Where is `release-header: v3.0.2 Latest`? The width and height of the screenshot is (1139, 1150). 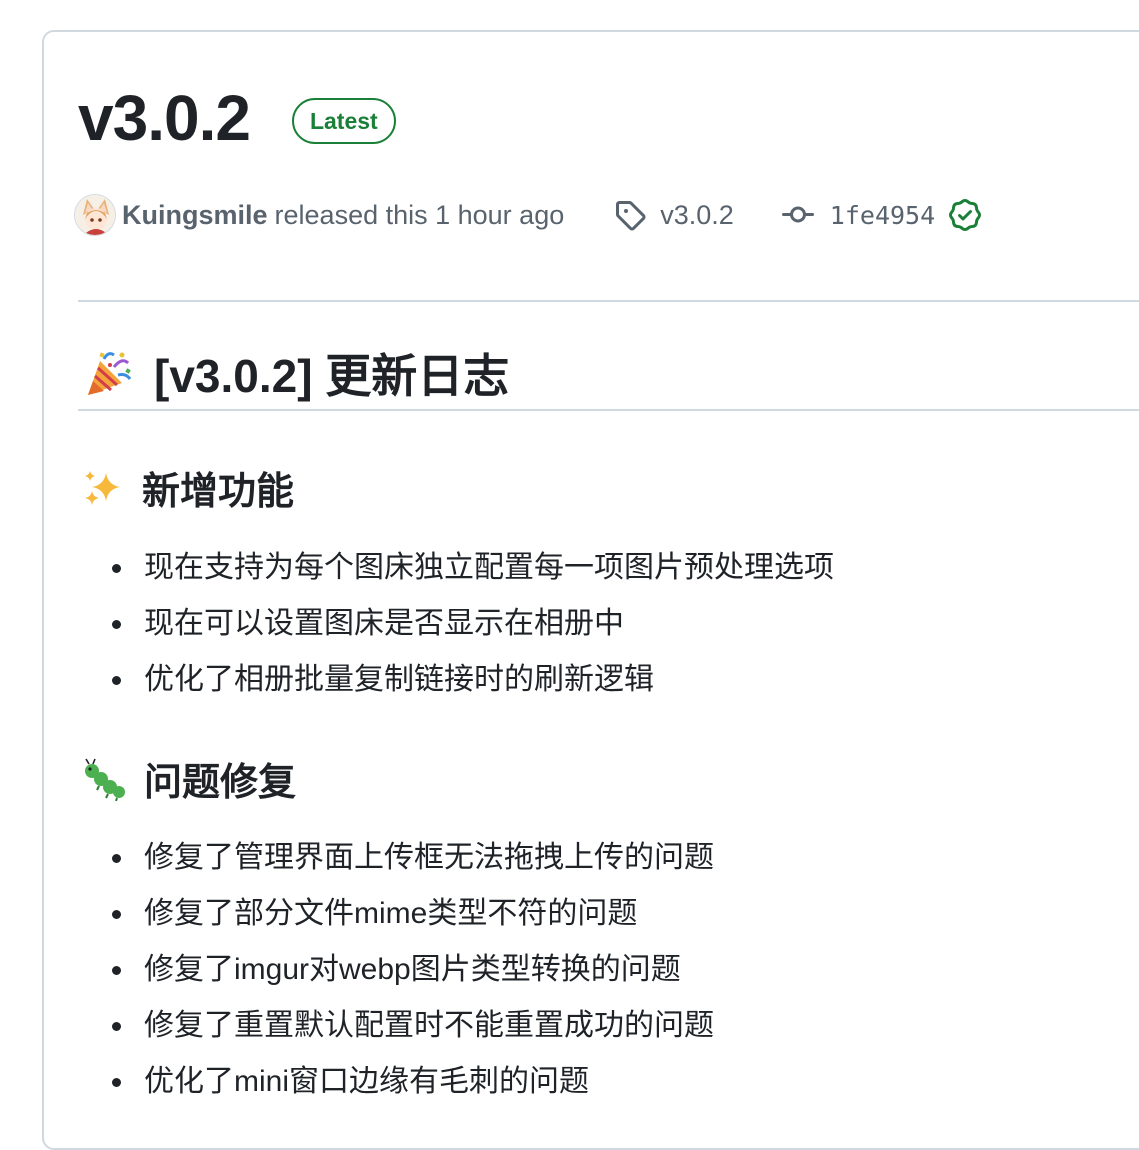 release-header: v3.0.2 Latest is located at coordinates (237, 118).